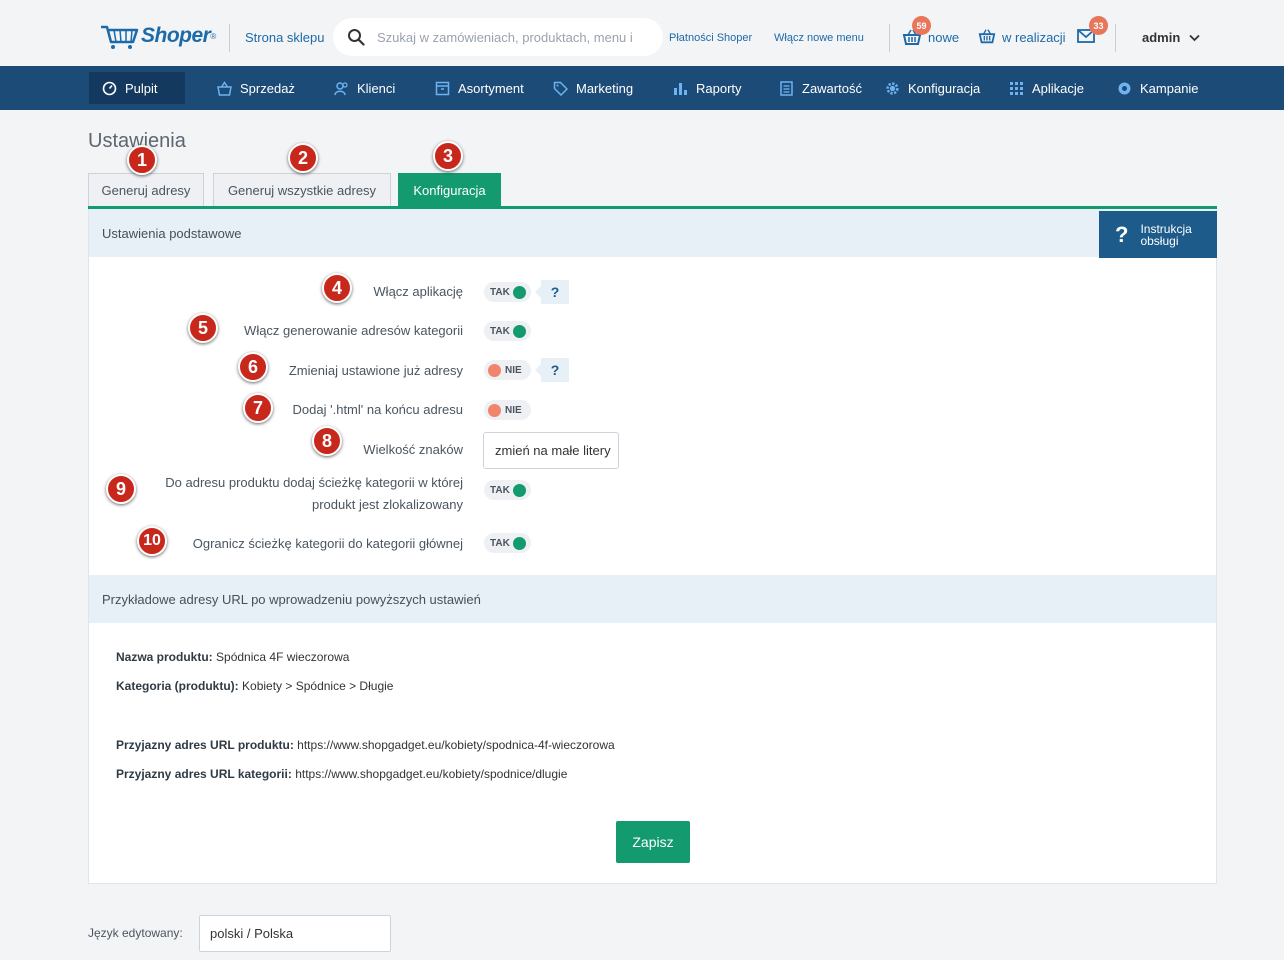  Describe the element at coordinates (142, 160) in the screenshot. I see `annotation-marker: 1` at that location.